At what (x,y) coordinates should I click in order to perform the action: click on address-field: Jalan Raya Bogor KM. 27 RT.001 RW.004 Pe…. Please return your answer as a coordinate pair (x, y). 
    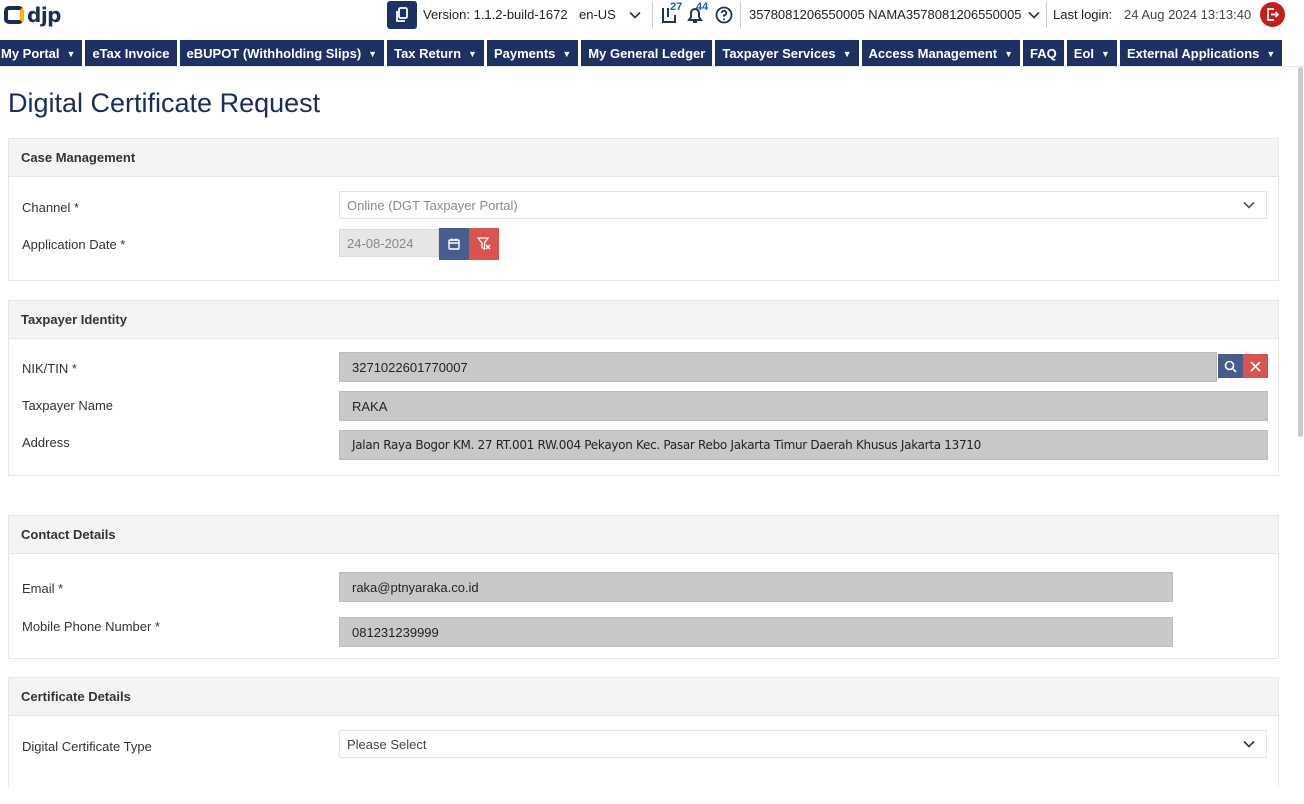
    Looking at the image, I should click on (803, 445).